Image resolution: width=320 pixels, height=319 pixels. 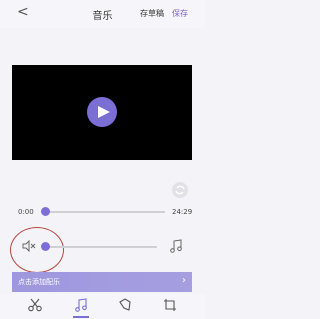 I want to click on active-tab-indicator, so click(x=81, y=317).